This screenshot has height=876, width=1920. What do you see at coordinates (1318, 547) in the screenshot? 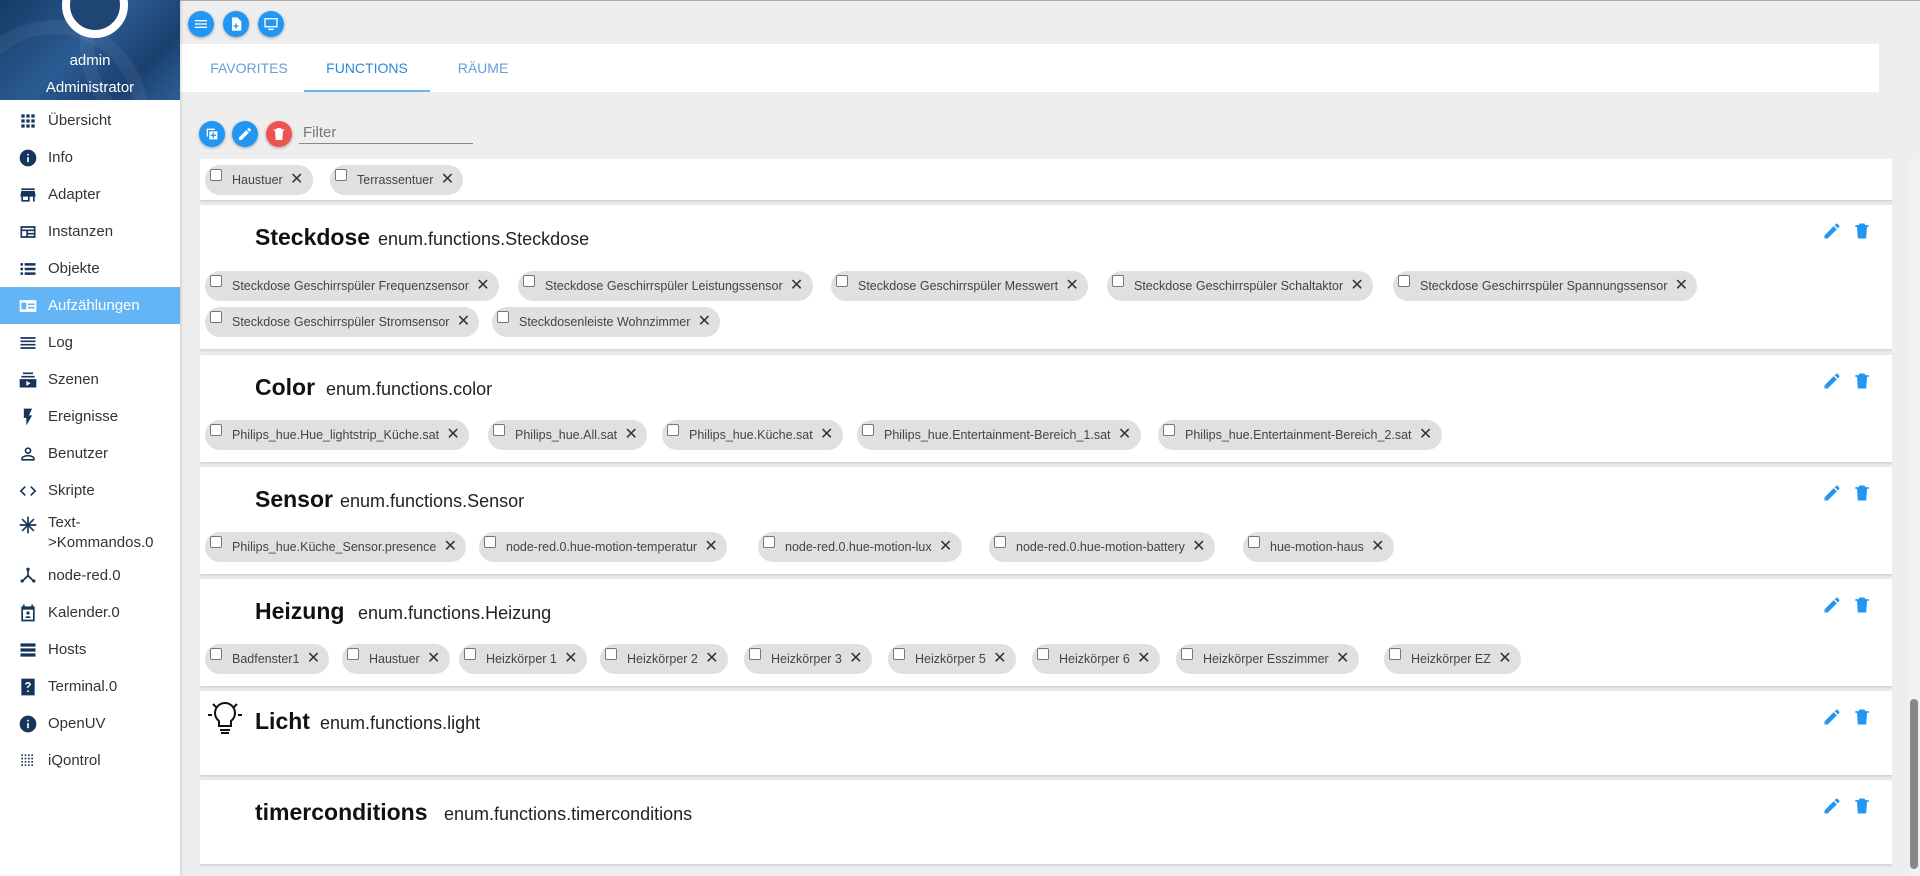
I see `member-chip: hue-motion-haus ✕` at bounding box center [1318, 547].